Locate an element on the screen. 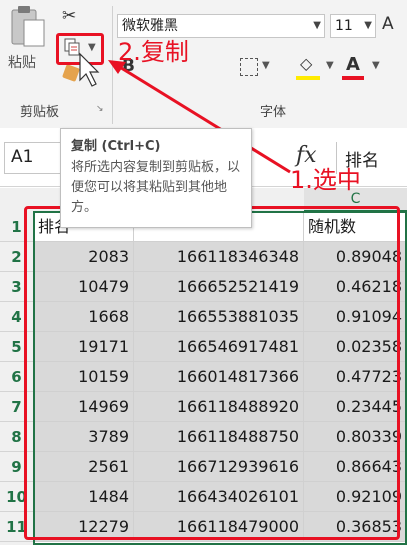  tooltip-title: 复制 (Ctrl+C) is located at coordinates (116, 146).